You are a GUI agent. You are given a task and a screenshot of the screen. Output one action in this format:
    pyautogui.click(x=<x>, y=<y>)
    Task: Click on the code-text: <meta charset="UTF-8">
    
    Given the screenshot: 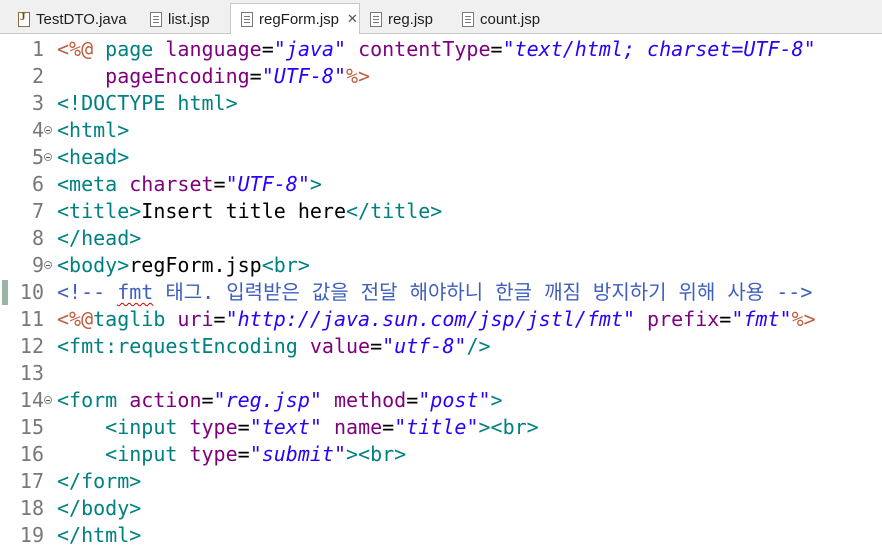 What is the action you would take?
    pyautogui.click(x=189, y=184)
    